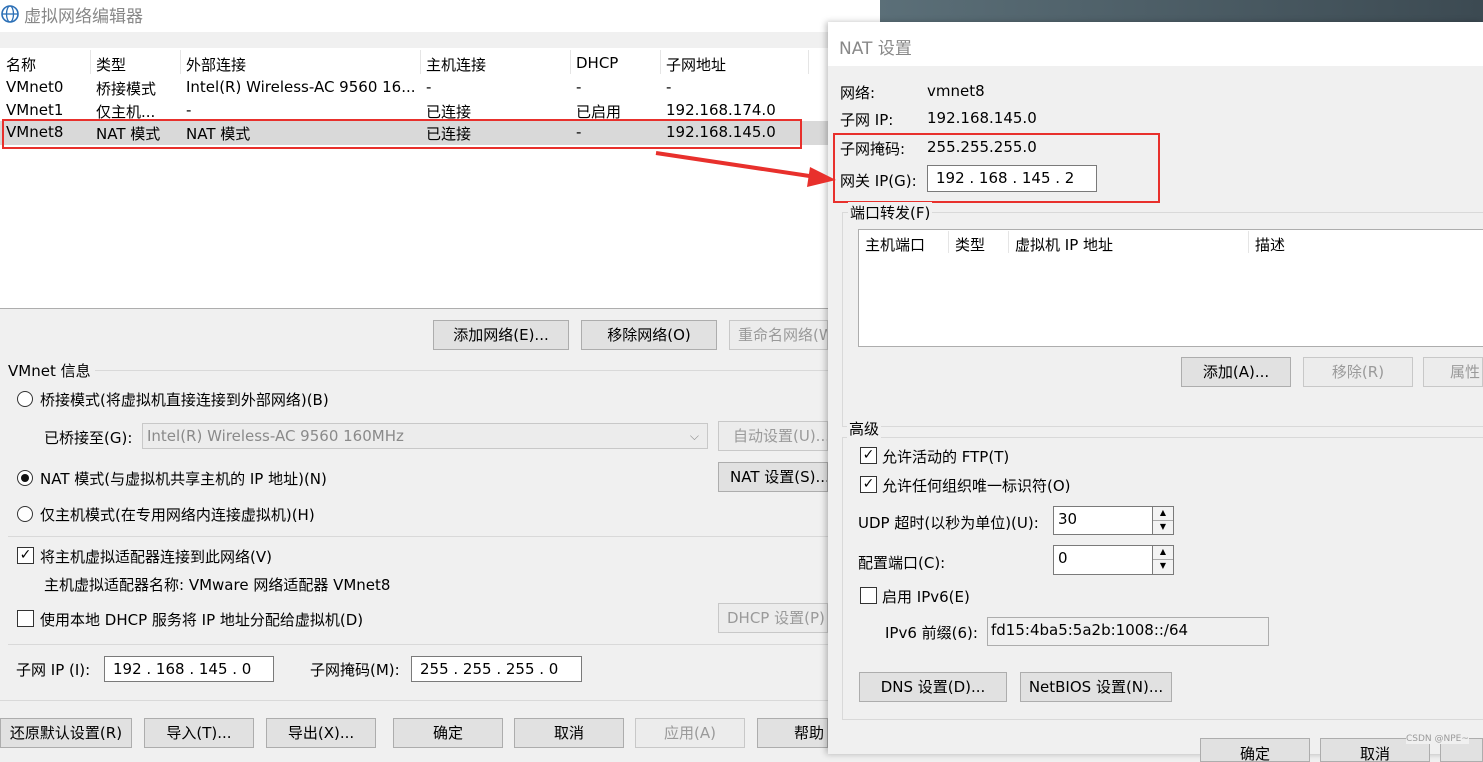 The image size is (1483, 762). What do you see at coordinates (1103, 560) in the screenshot?
I see `config-port-field: 0` at bounding box center [1103, 560].